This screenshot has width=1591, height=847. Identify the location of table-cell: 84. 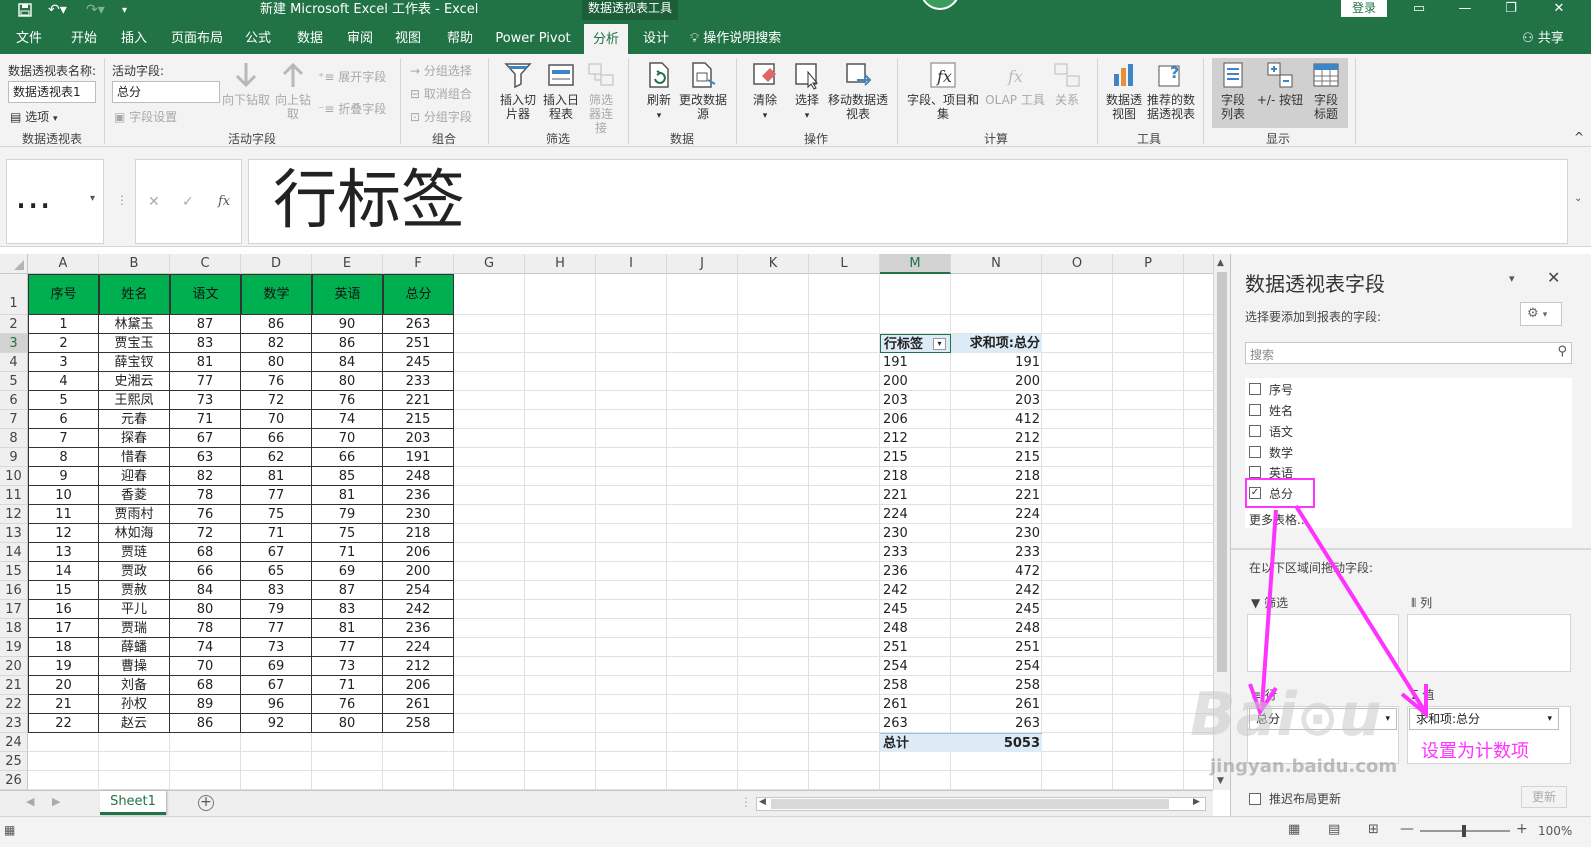
(347, 362).